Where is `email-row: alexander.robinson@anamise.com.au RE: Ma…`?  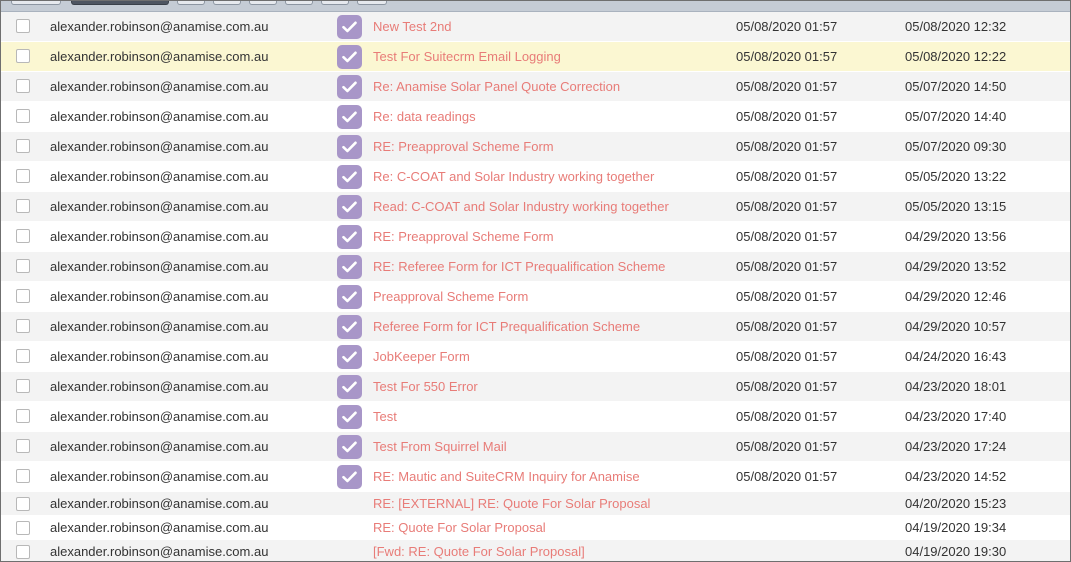 email-row: alexander.robinson@anamise.com.au RE: Ma… is located at coordinates (535, 477).